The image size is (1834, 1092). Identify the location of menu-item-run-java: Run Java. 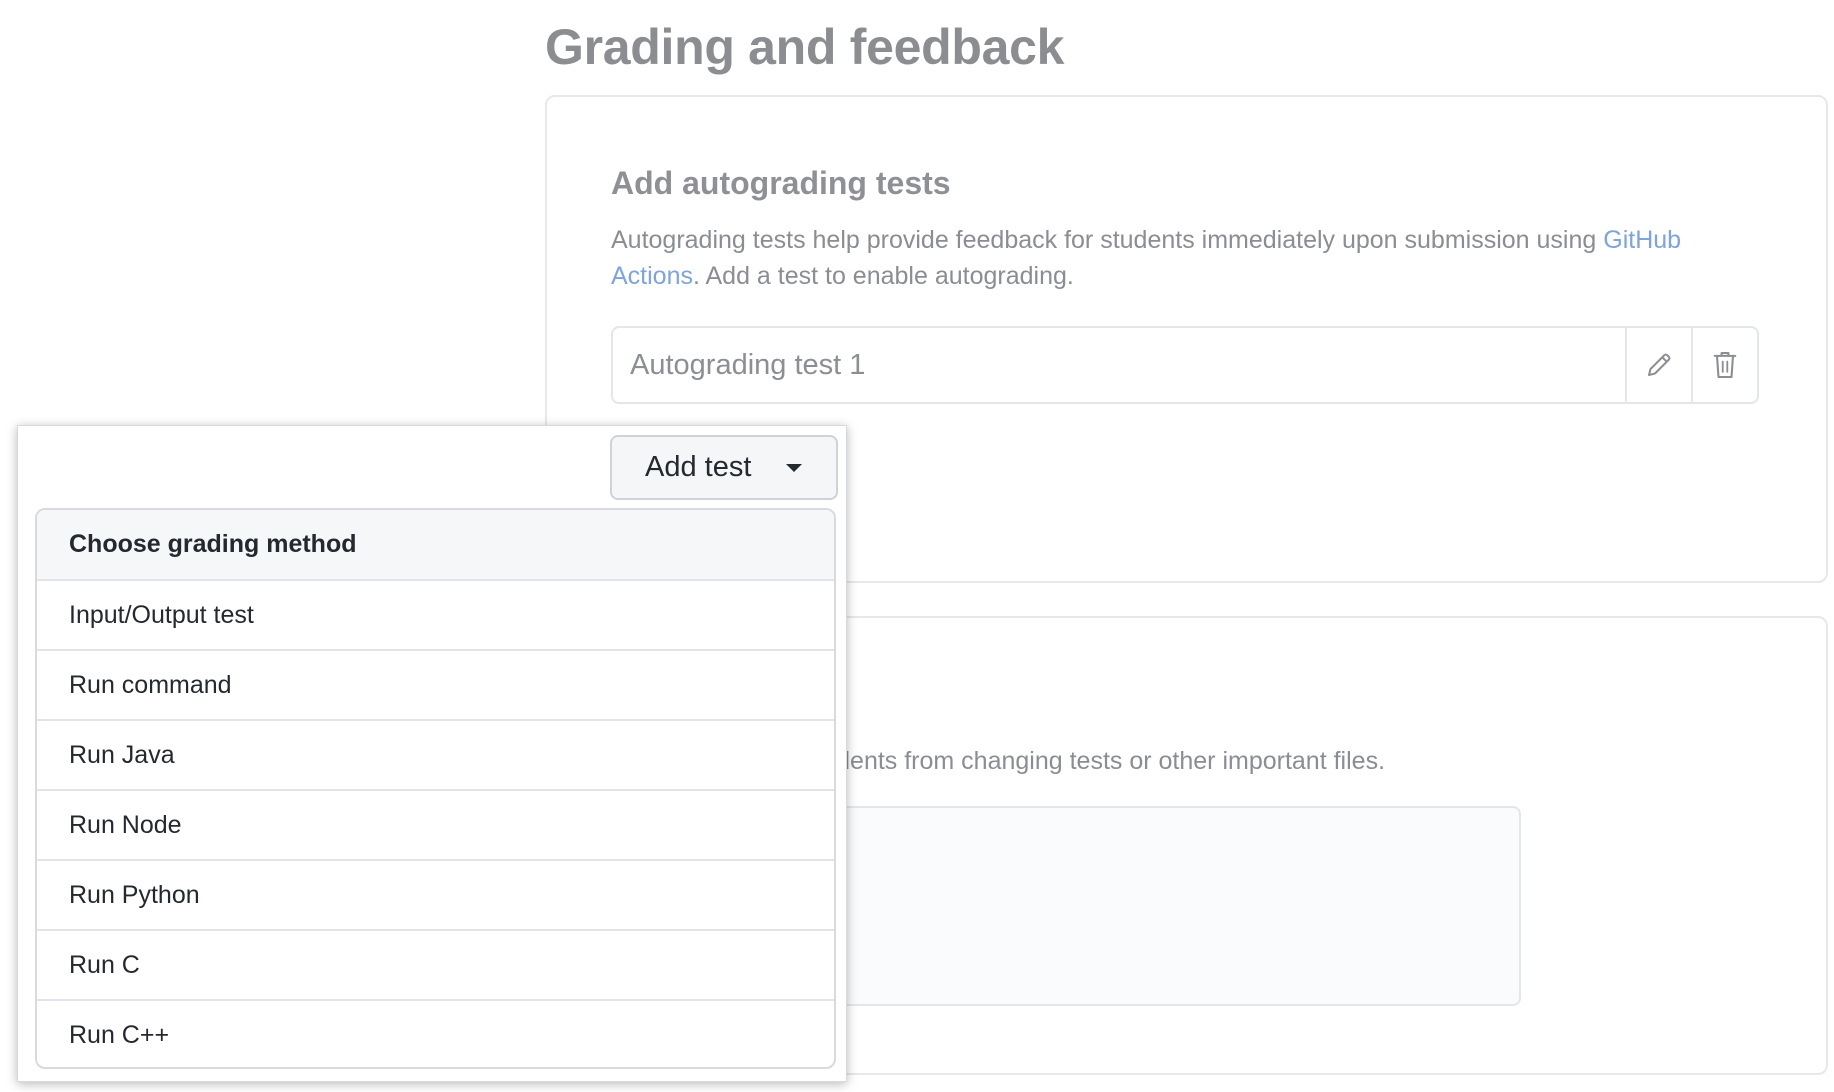
(435, 754).